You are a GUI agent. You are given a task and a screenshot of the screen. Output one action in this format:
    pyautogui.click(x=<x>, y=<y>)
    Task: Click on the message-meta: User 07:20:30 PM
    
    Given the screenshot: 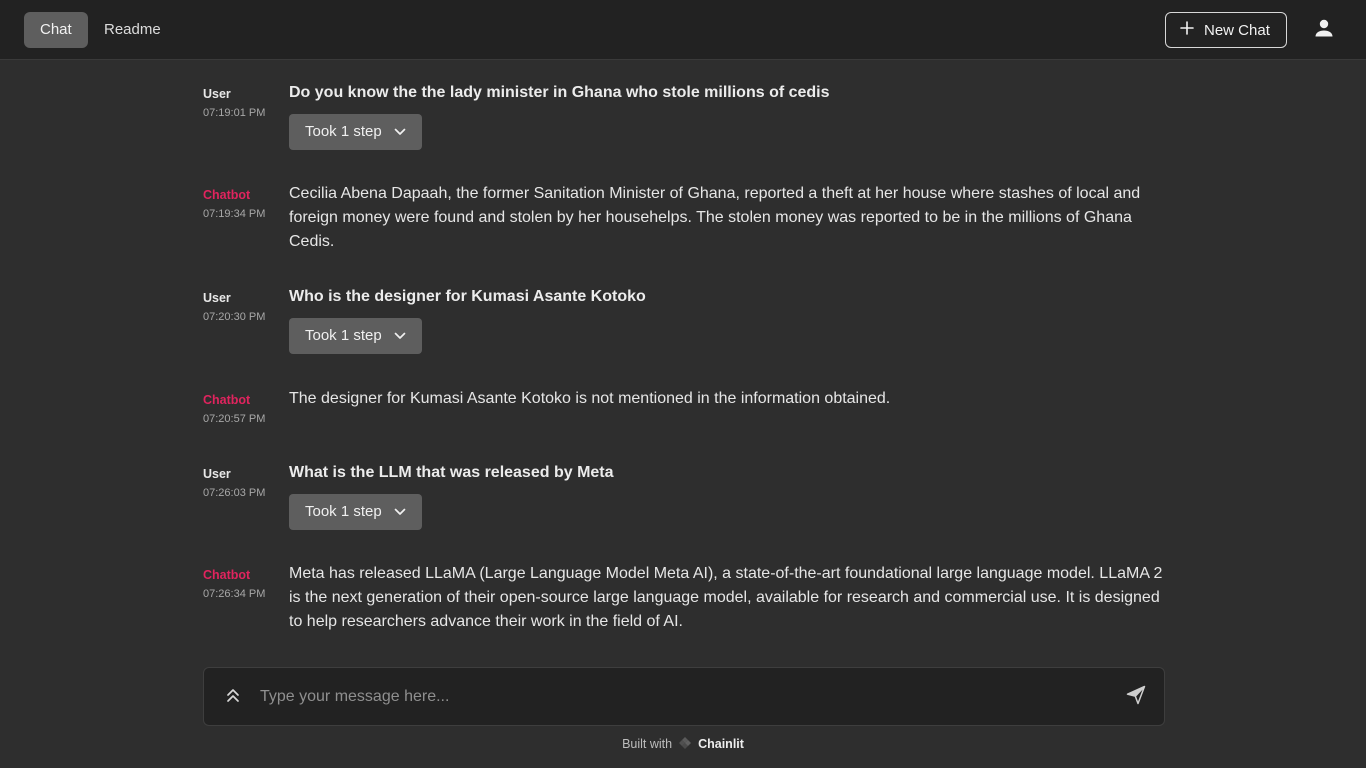 What is the action you would take?
    pyautogui.click(x=243, y=307)
    